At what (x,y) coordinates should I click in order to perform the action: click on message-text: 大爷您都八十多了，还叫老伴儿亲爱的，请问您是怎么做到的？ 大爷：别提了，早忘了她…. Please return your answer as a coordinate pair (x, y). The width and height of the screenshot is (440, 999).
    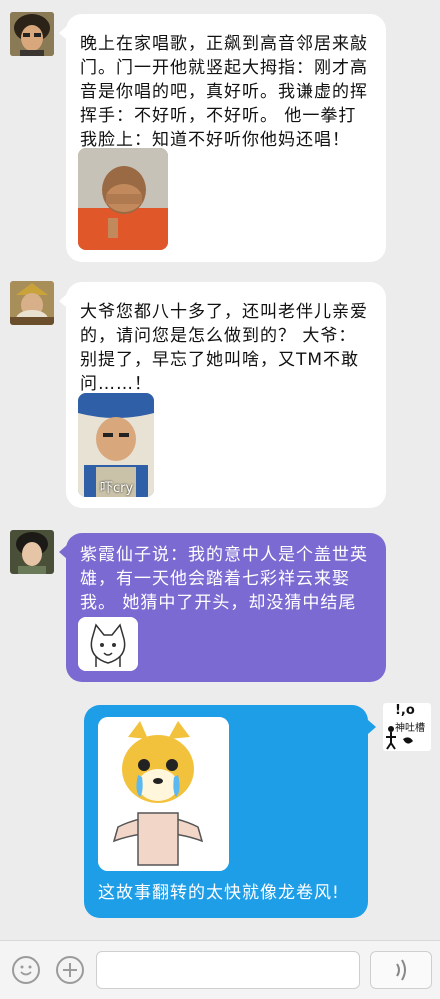
    Looking at the image, I should click on (224, 348).